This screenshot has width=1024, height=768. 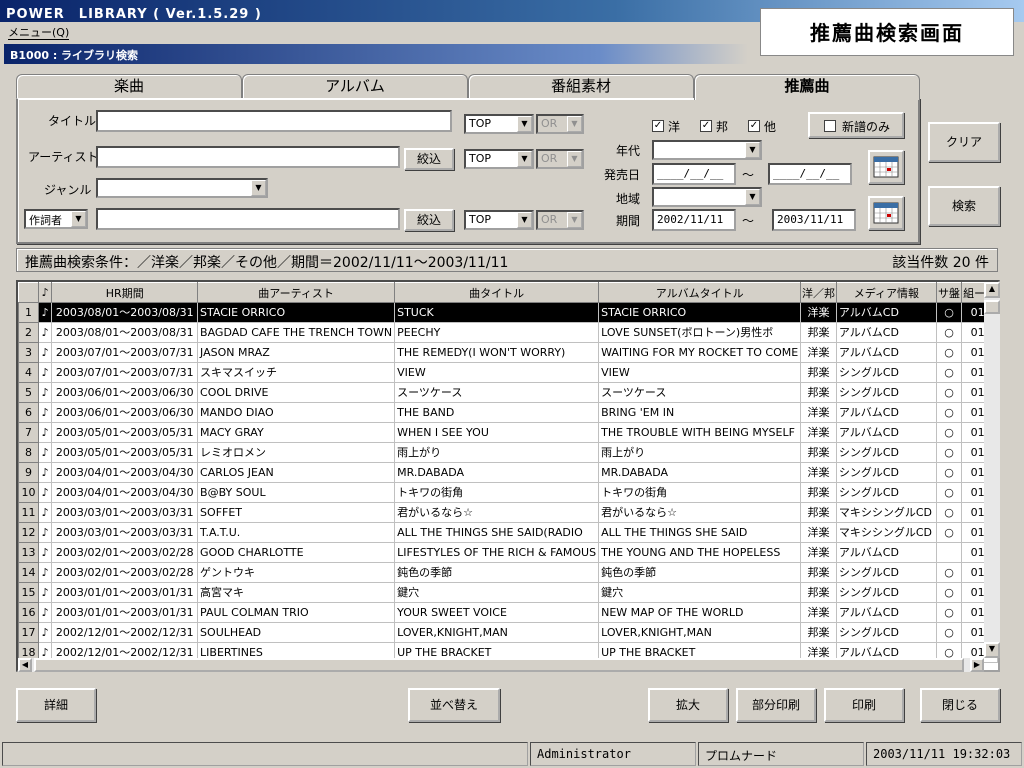 I want to click on table-cell: スキマスイッチ, so click(x=296, y=372).